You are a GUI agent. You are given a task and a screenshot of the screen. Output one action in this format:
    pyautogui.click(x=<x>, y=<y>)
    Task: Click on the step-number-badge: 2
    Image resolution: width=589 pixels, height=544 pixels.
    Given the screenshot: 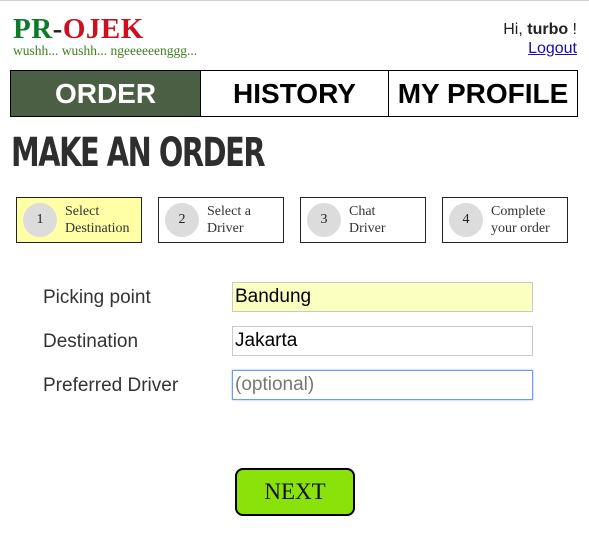 What is the action you would take?
    pyautogui.click(x=182, y=220)
    